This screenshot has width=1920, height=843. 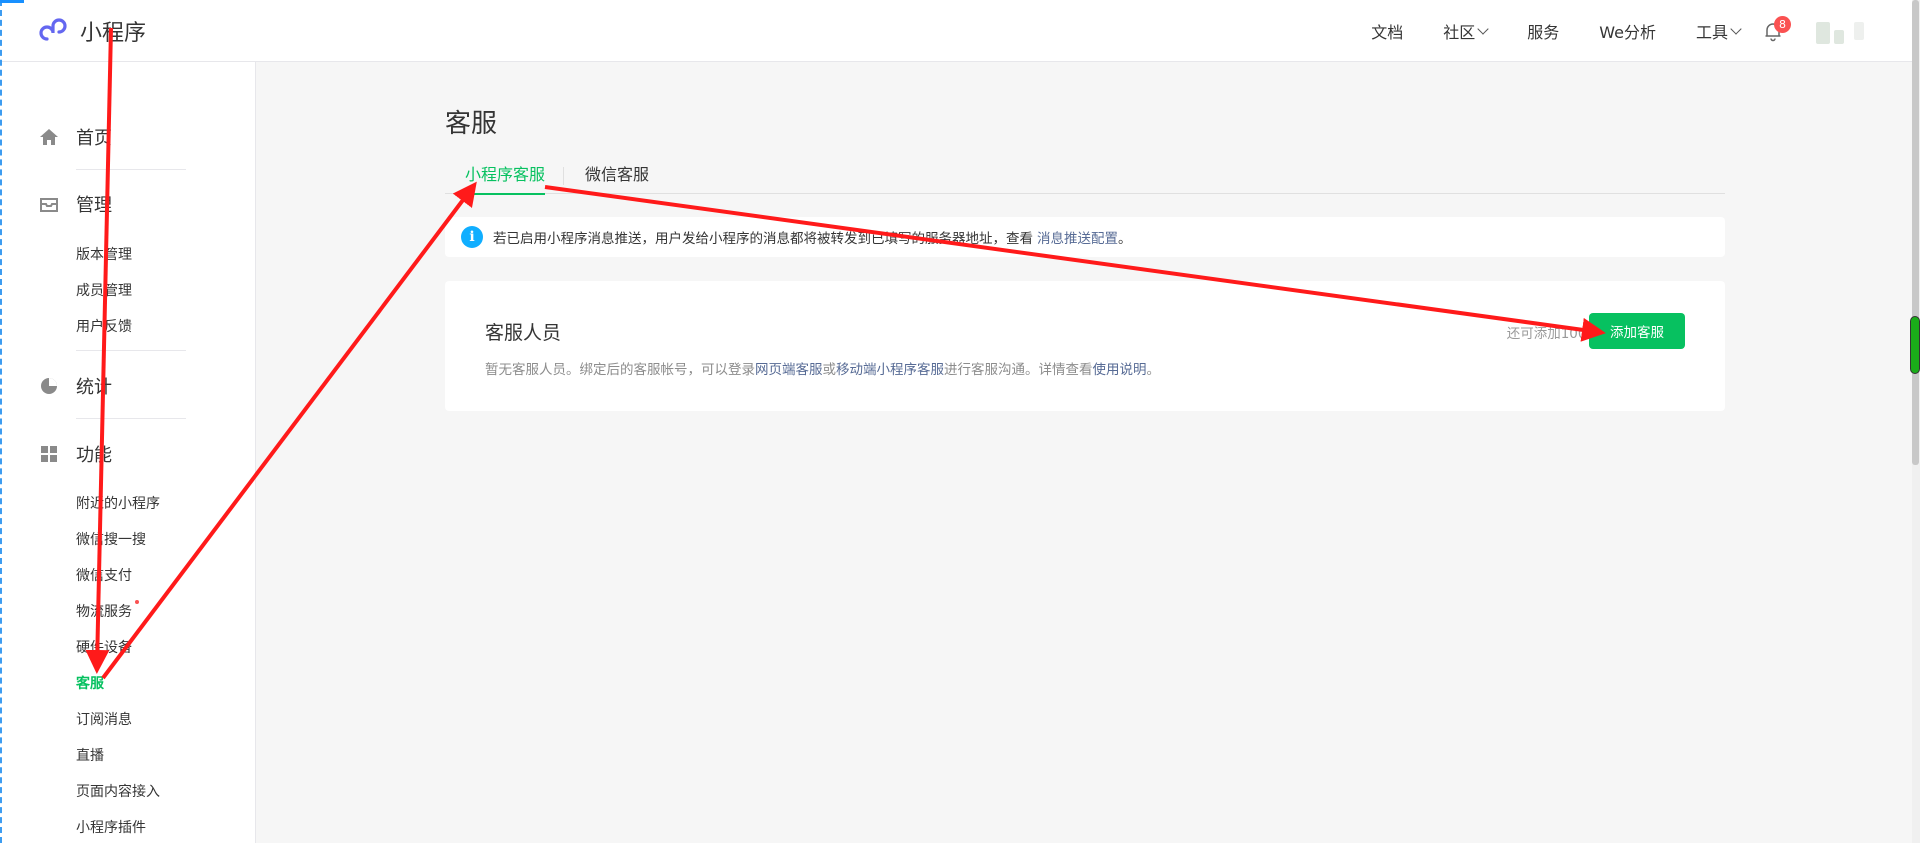 I want to click on tab-separator, so click(x=563, y=176).